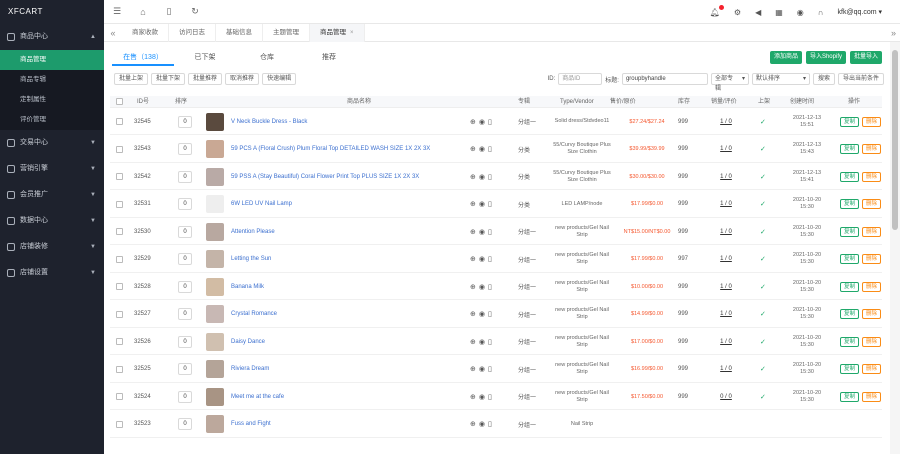 The height and width of the screenshot is (454, 900). What do you see at coordinates (52, 60) in the screenshot?
I see `sidebar-item: 商品管理` at bounding box center [52, 60].